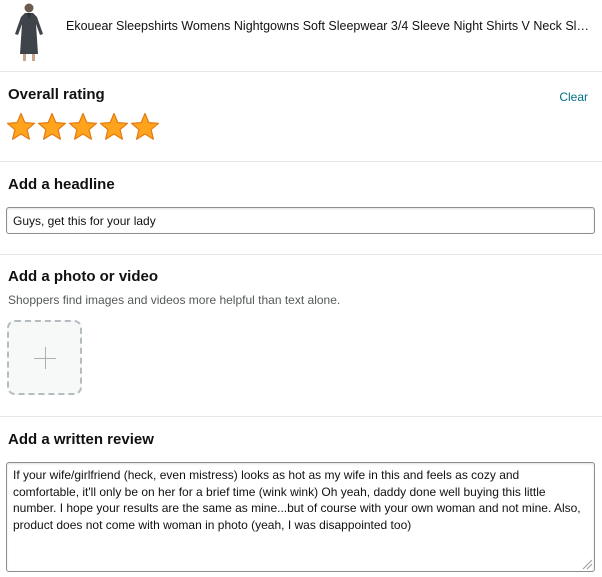  I want to click on resize-handle-icon, so click(587, 564).